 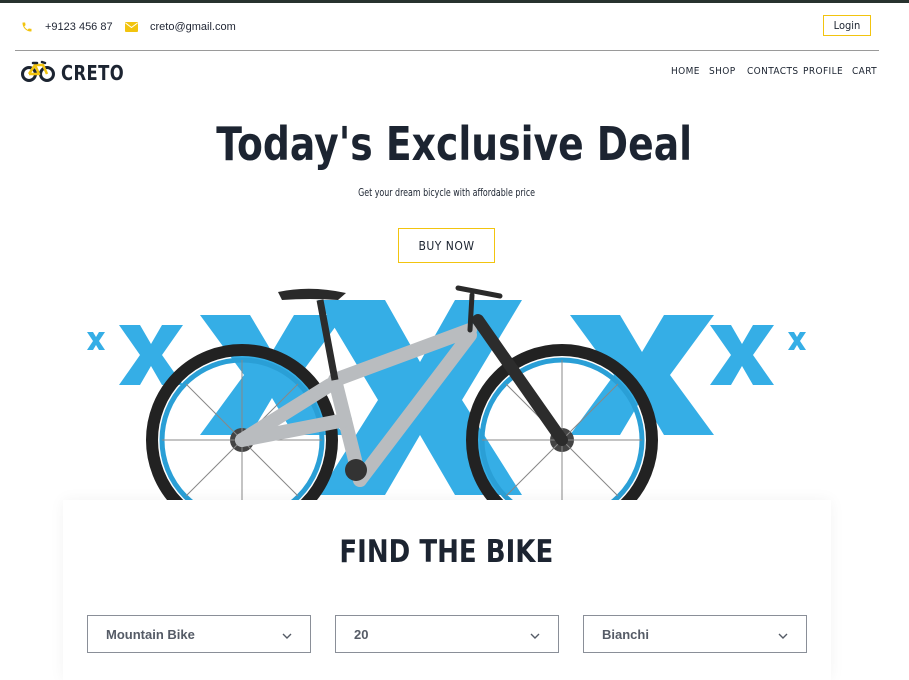 What do you see at coordinates (722, 73) in the screenshot?
I see `nav-shop: SHOP` at bounding box center [722, 73].